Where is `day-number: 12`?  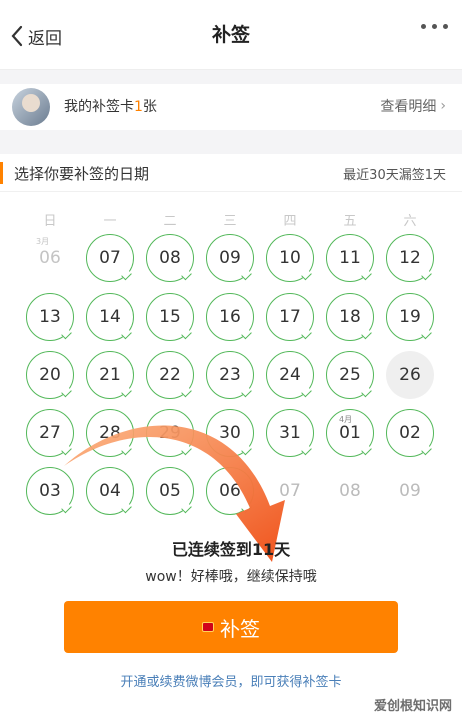
day-number: 12 is located at coordinates (410, 258).